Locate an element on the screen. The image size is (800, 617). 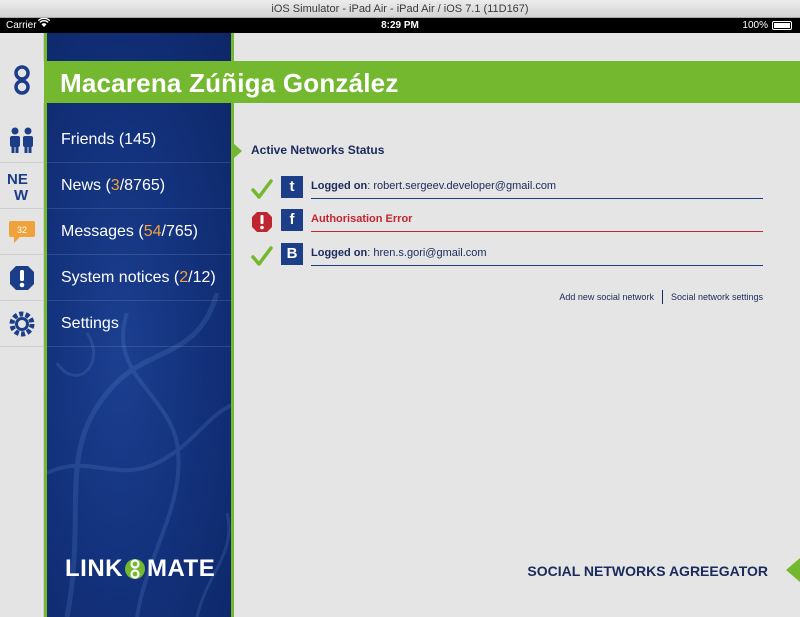
nav-notices-label: System notices is located at coordinates (115, 277).